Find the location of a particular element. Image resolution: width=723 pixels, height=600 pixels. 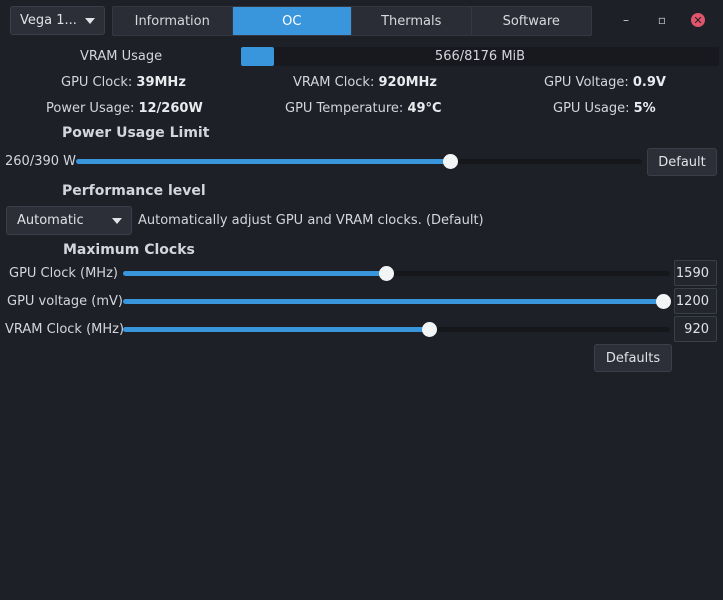

gpu-clock-stat: GPU Clock: 39MHz is located at coordinates (123, 82).